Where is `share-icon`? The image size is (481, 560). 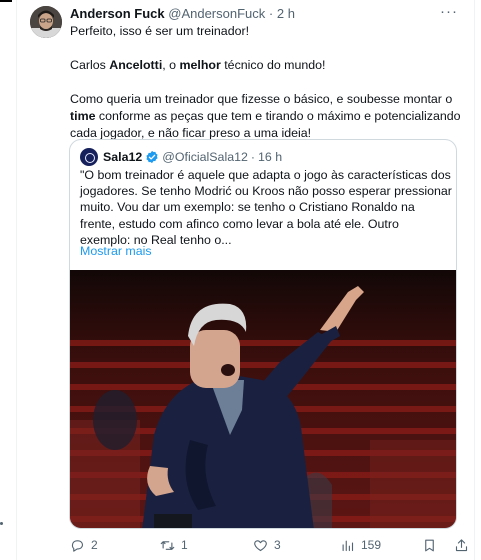
share-icon is located at coordinates (461, 544).